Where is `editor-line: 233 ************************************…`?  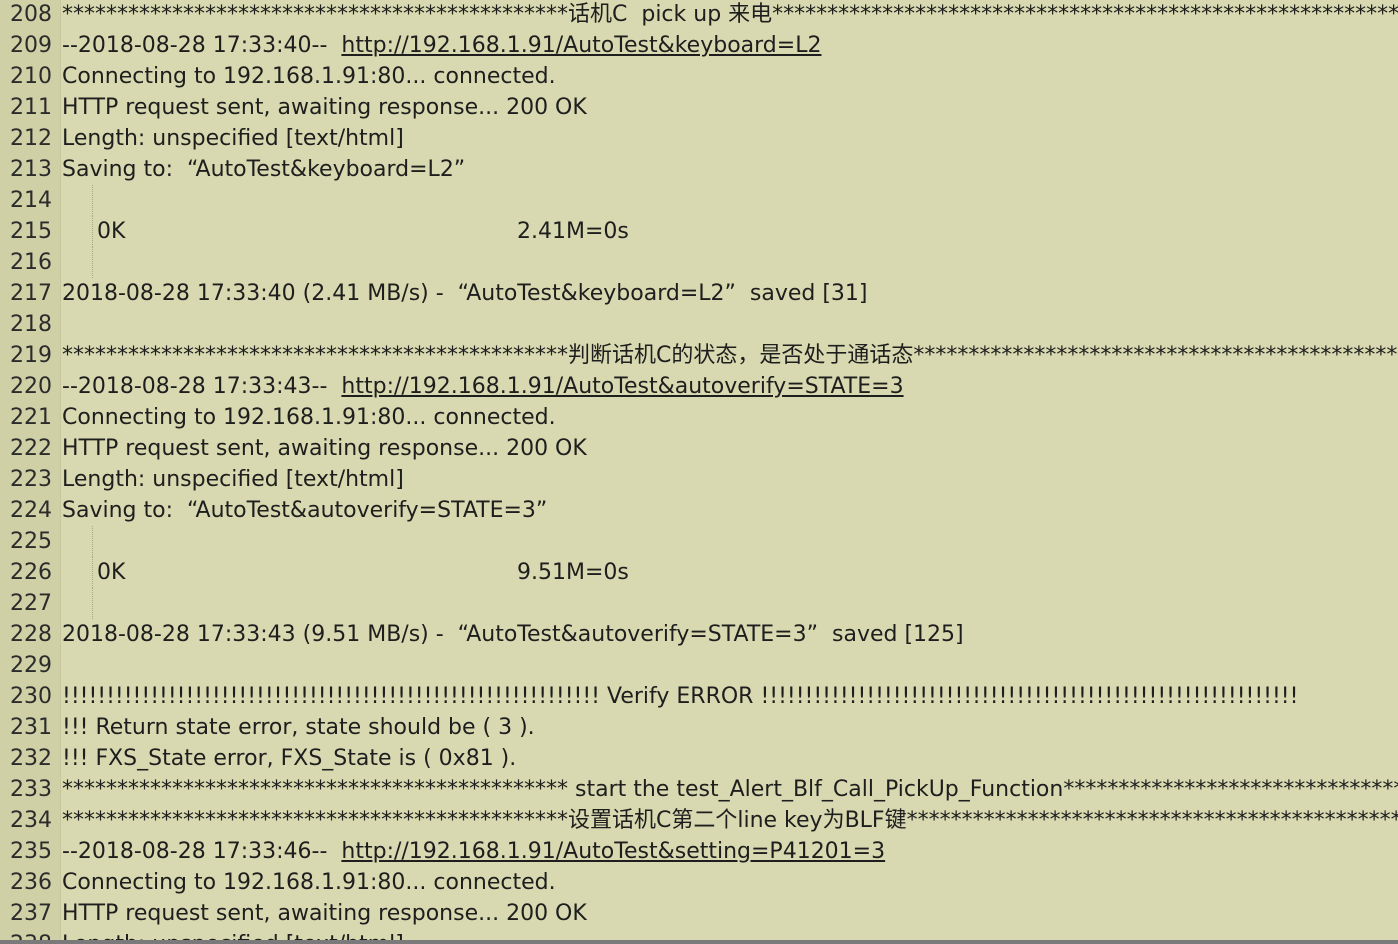
editor-line: 233 ************************************… is located at coordinates (699, 789).